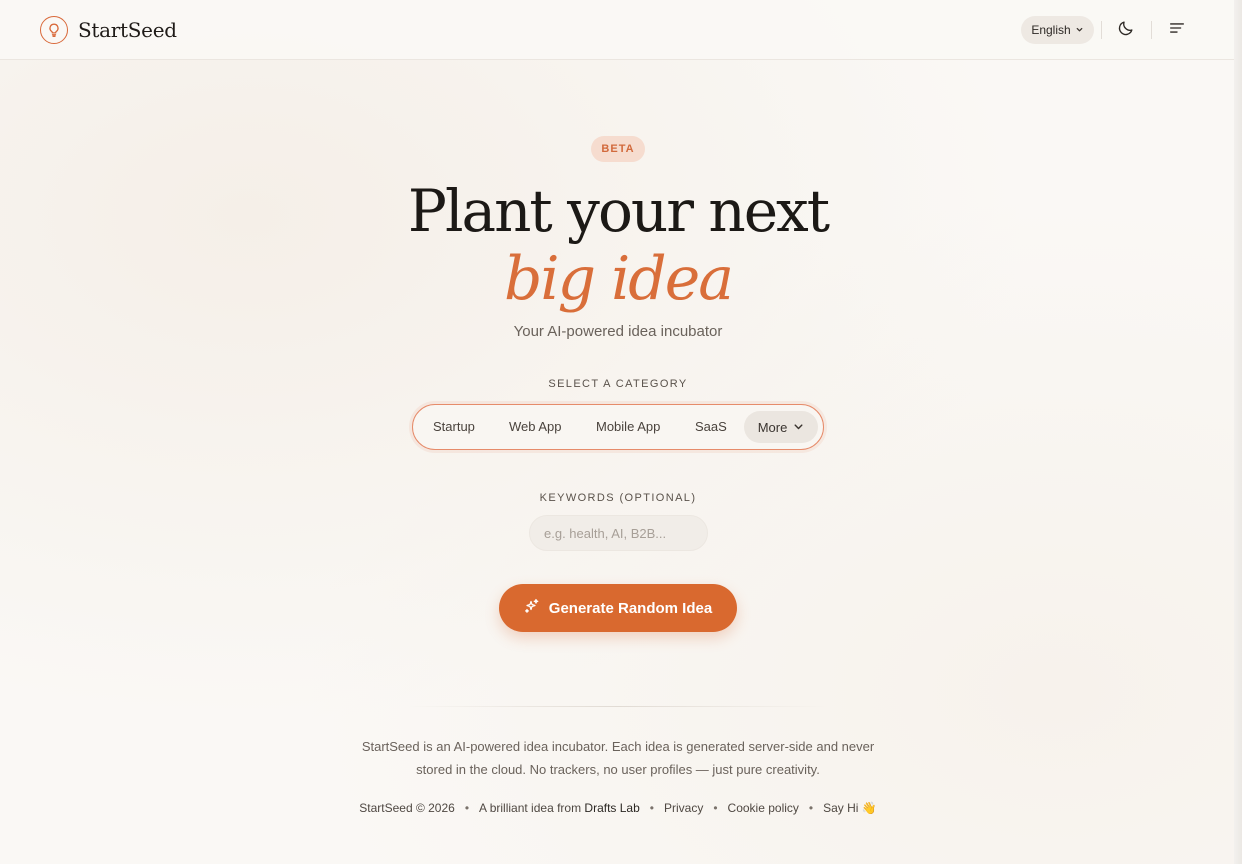 The width and height of the screenshot is (1242, 864). What do you see at coordinates (772, 427) in the screenshot?
I see `more-label: More` at bounding box center [772, 427].